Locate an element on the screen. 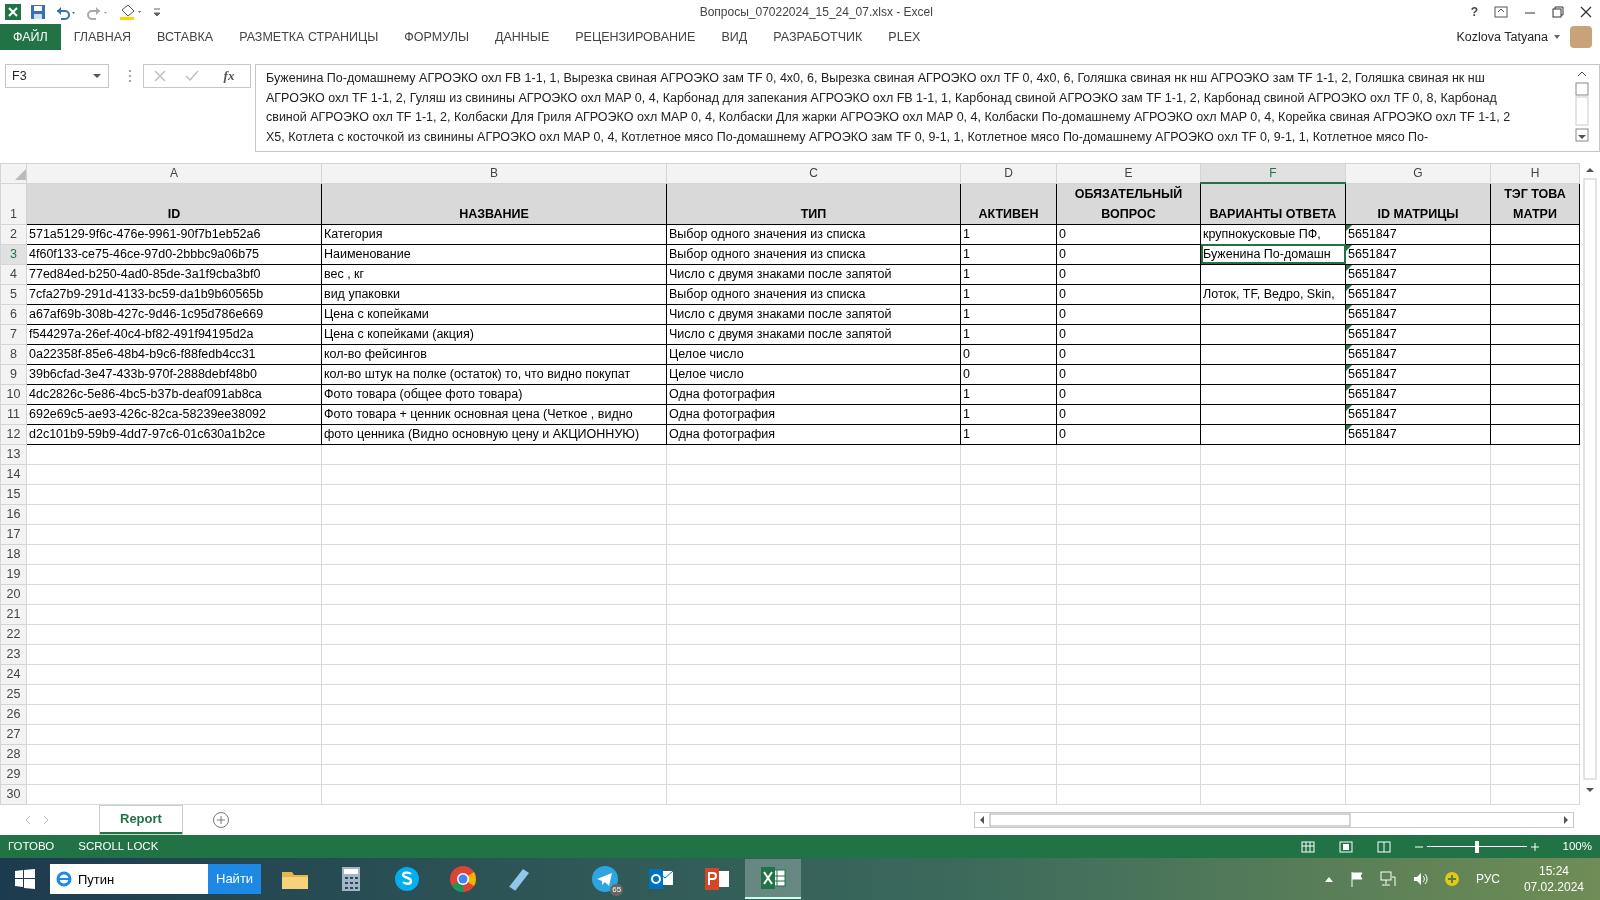 This screenshot has width=1600, height=900. row-number: 10 is located at coordinates (13, 394).